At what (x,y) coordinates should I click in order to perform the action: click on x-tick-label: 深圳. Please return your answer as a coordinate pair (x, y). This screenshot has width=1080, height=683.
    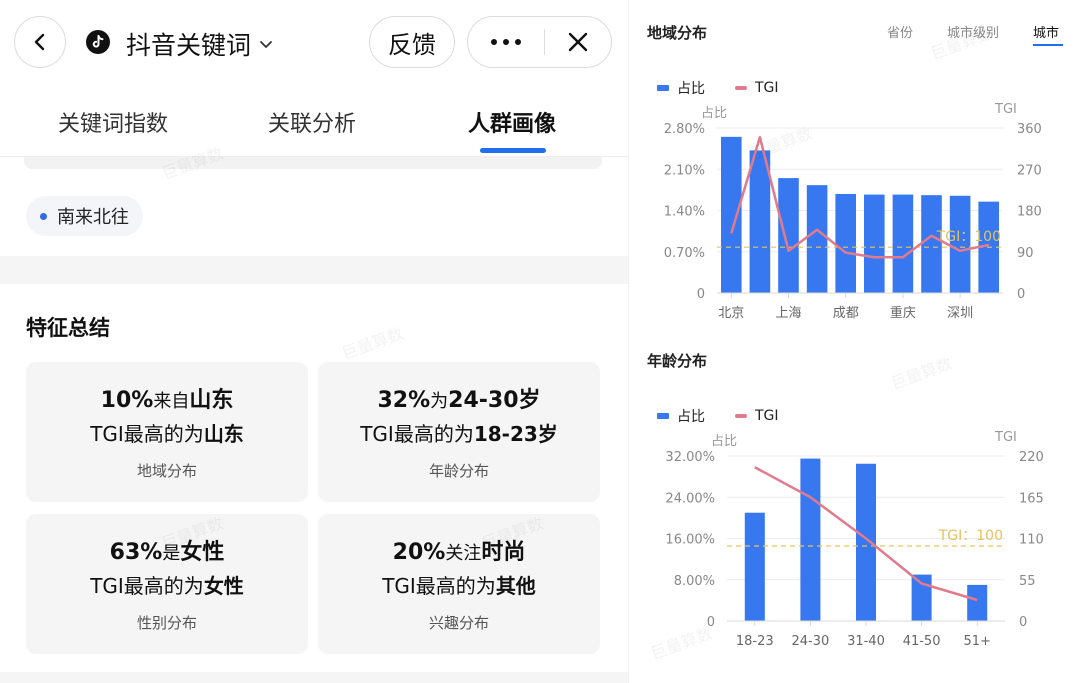
    Looking at the image, I should click on (960, 313).